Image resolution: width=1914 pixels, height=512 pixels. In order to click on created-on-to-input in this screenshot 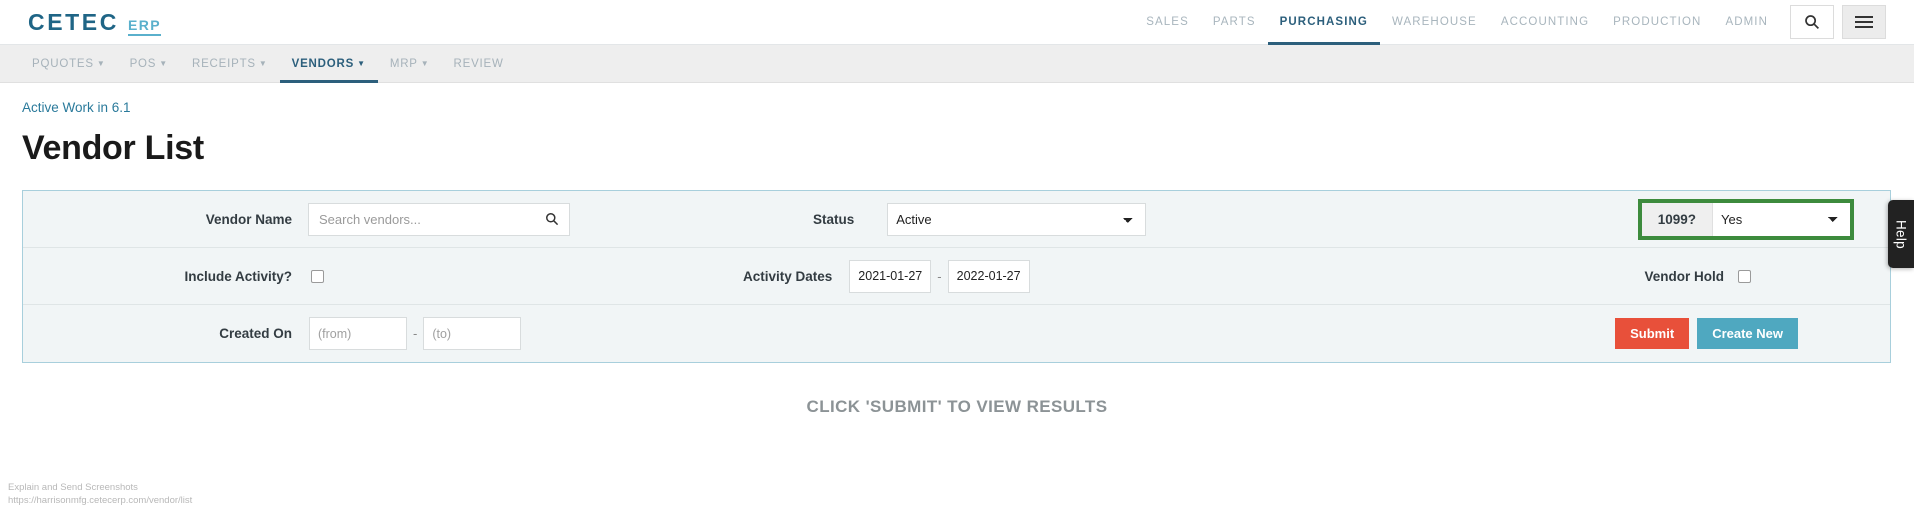, I will do `click(472, 333)`.